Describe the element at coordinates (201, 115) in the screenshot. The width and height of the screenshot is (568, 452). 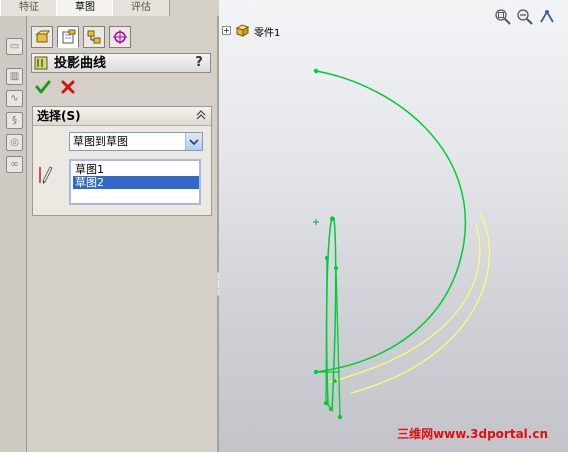
I see `chevron-up-icon` at that location.